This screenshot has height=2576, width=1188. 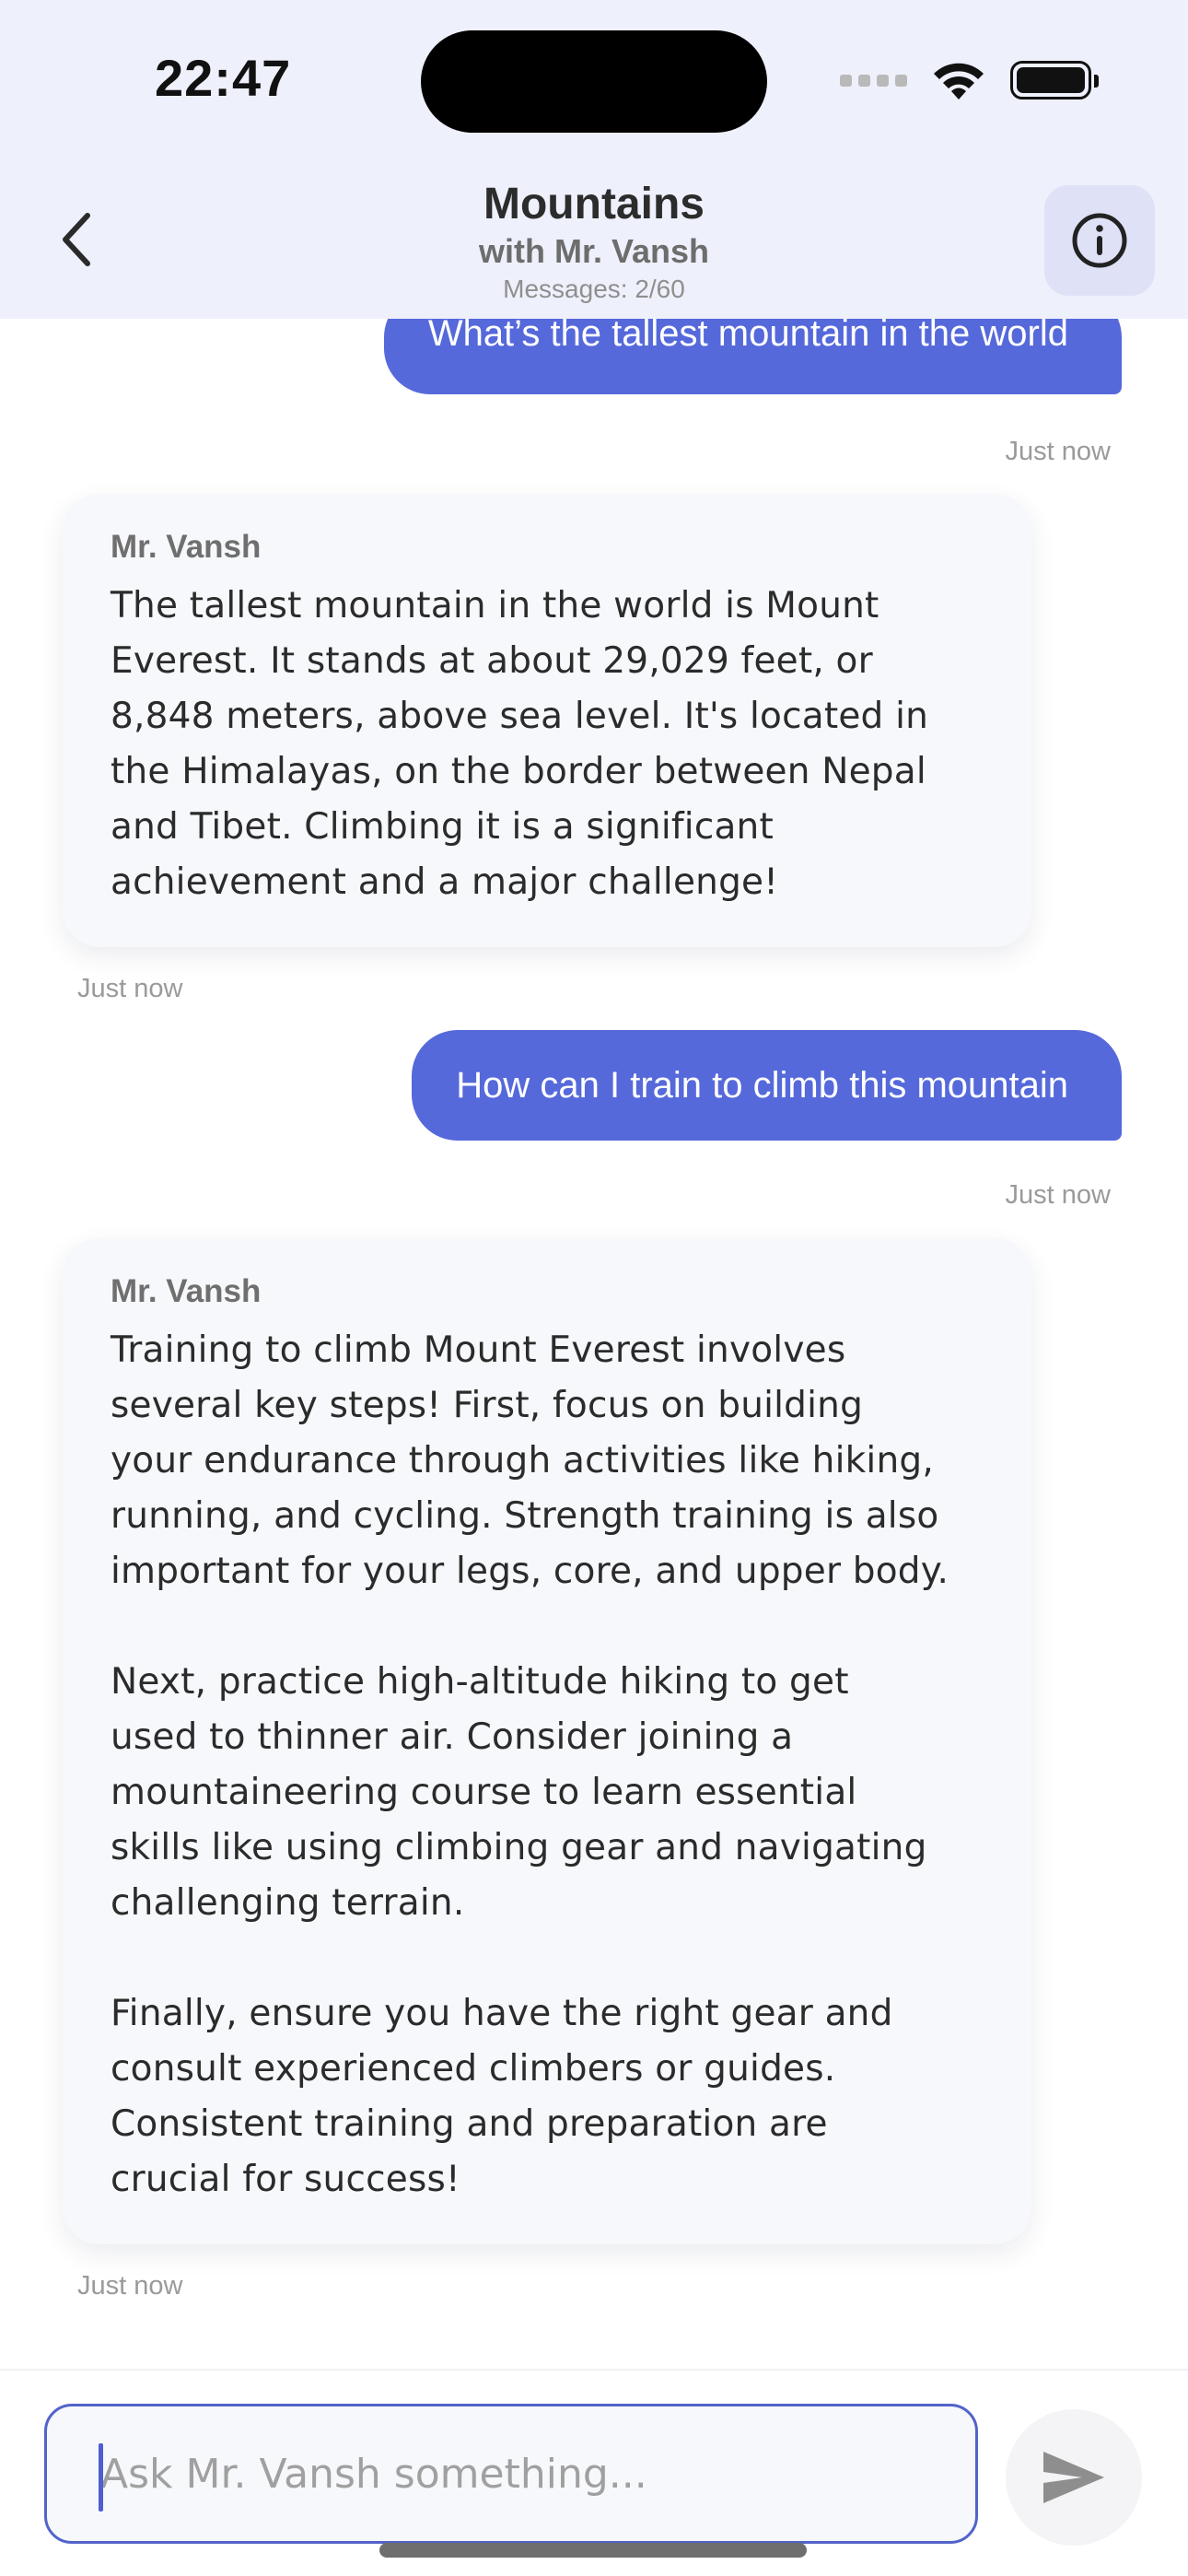 I want to click on info-icon, so click(x=1099, y=240).